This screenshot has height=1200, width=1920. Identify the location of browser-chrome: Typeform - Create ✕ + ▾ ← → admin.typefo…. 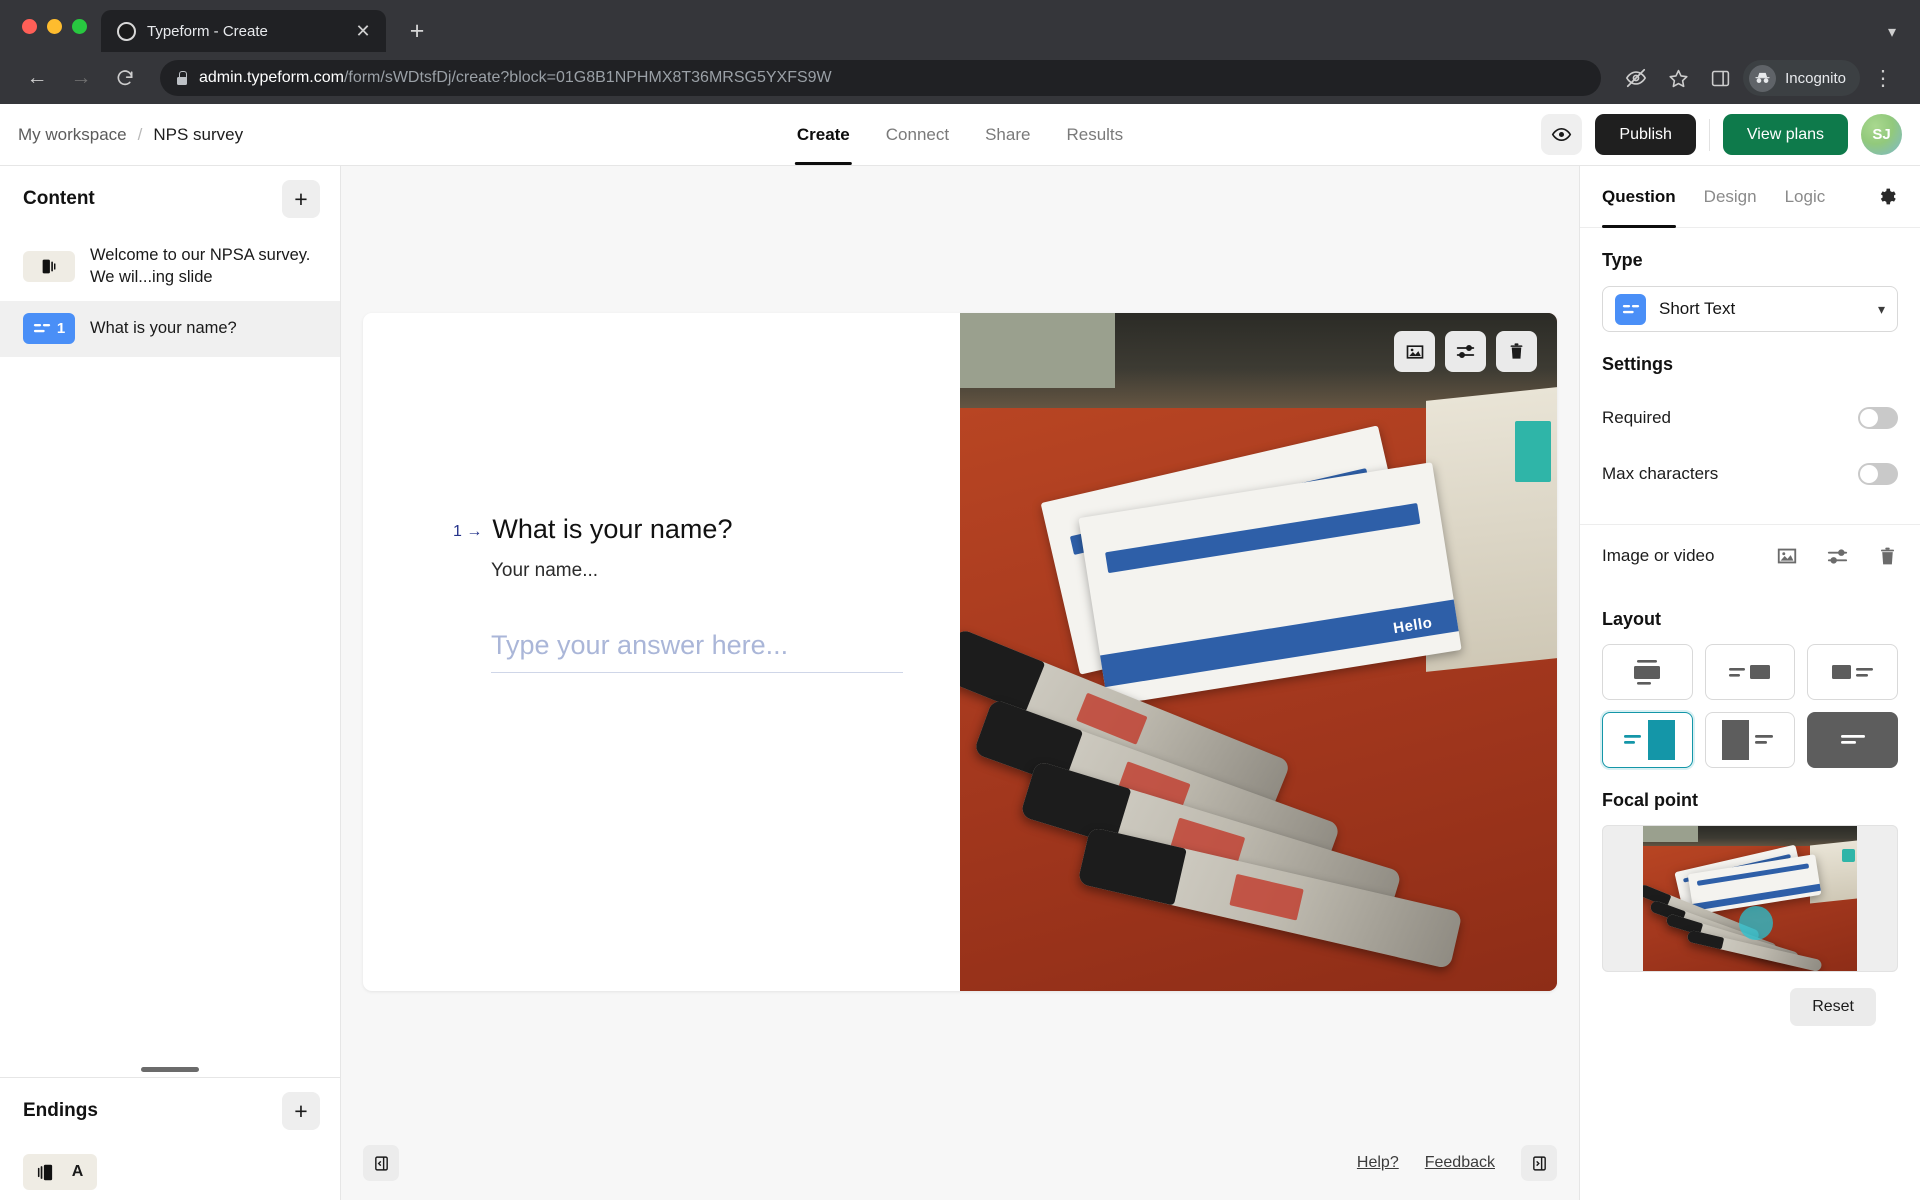
(960, 52).